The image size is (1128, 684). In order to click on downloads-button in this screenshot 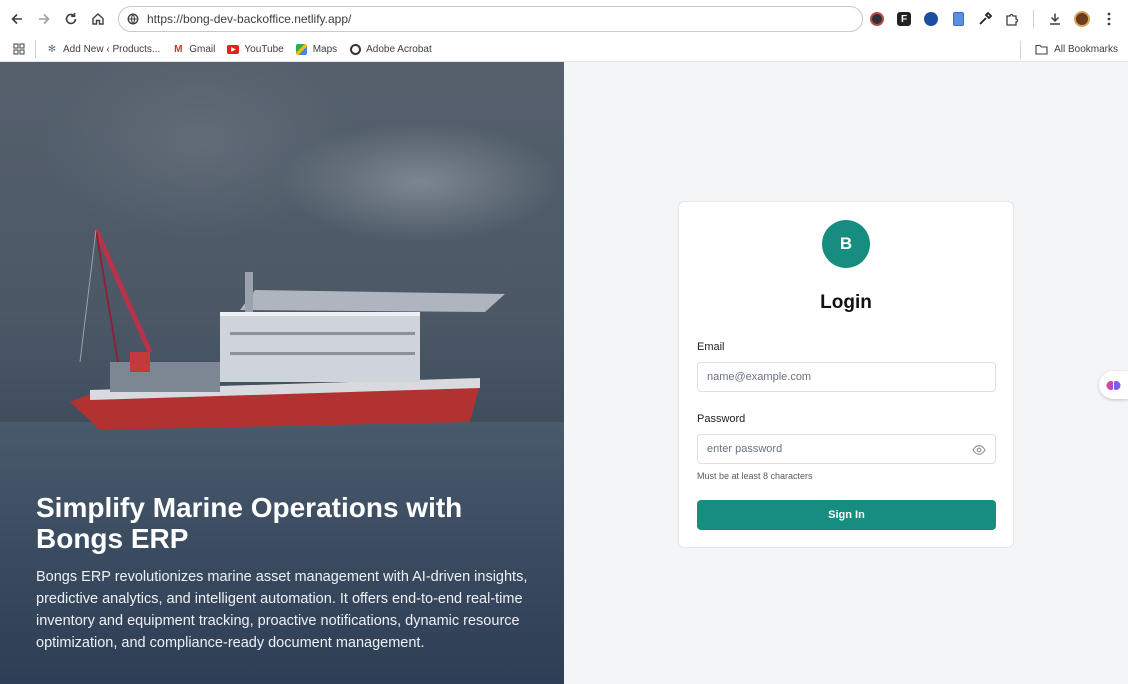, I will do `click(1055, 19)`.